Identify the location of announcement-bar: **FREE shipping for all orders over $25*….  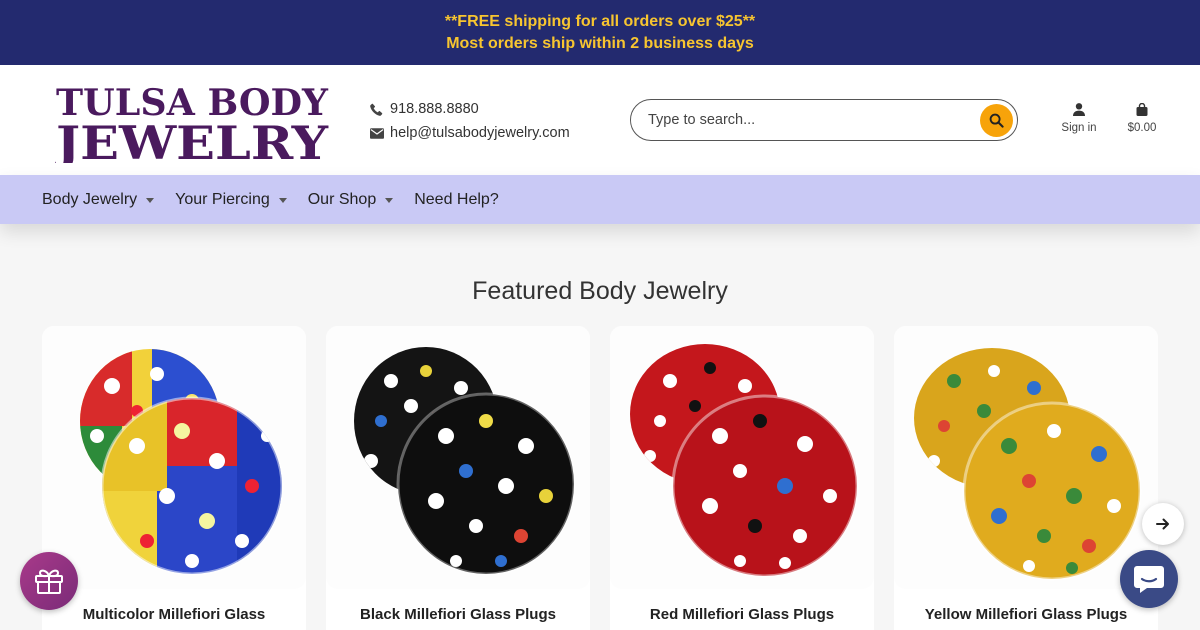
(600, 32).